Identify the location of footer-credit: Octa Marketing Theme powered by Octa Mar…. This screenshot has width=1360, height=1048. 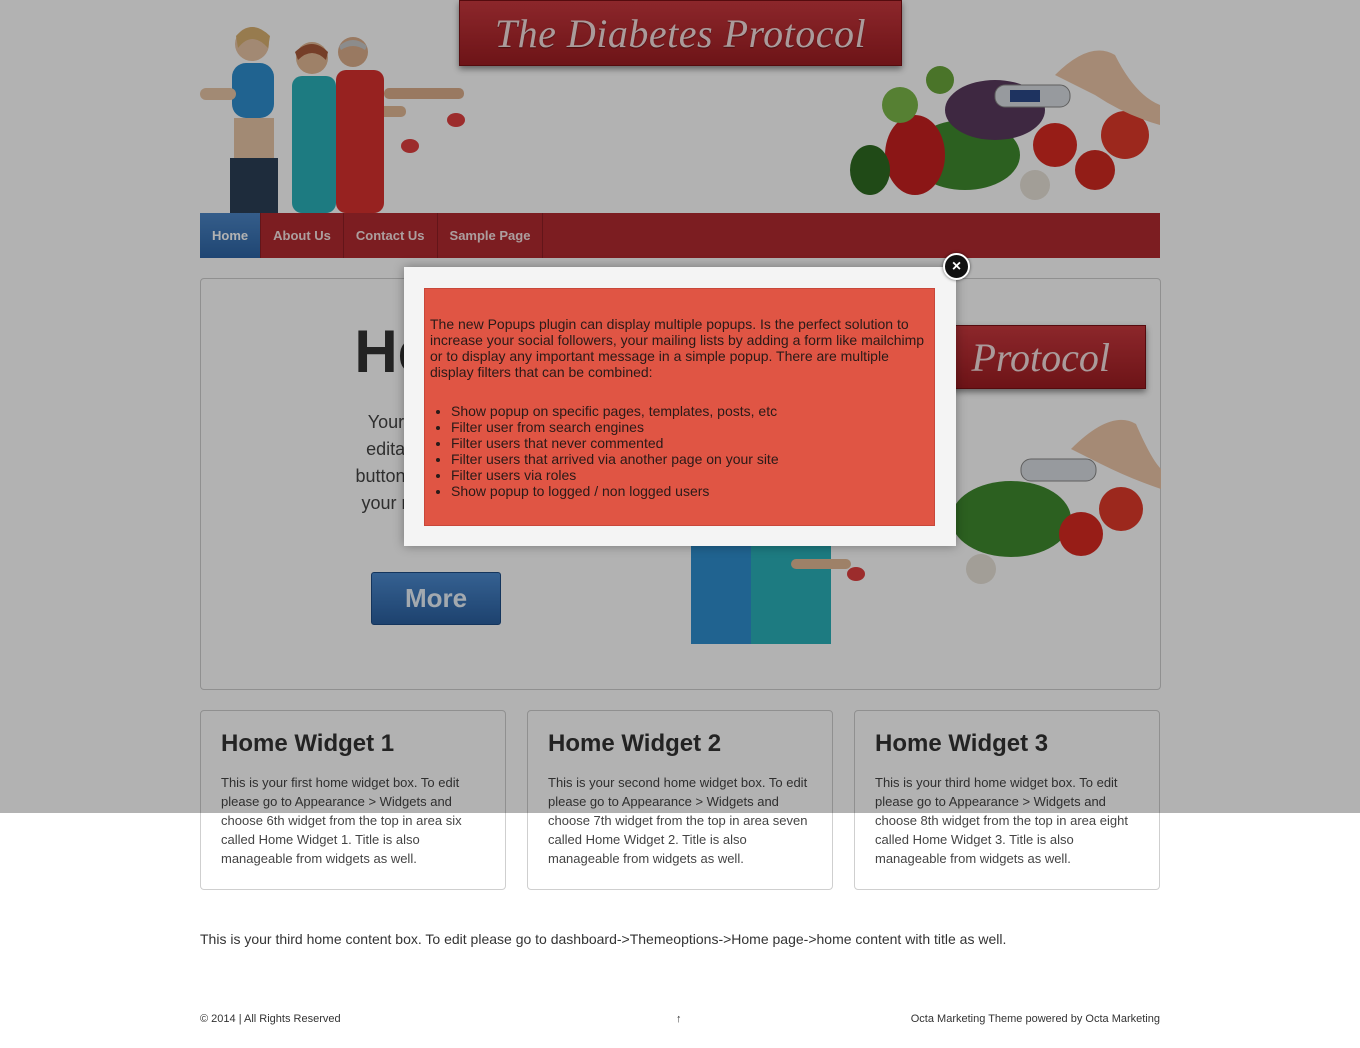
(1035, 1019).